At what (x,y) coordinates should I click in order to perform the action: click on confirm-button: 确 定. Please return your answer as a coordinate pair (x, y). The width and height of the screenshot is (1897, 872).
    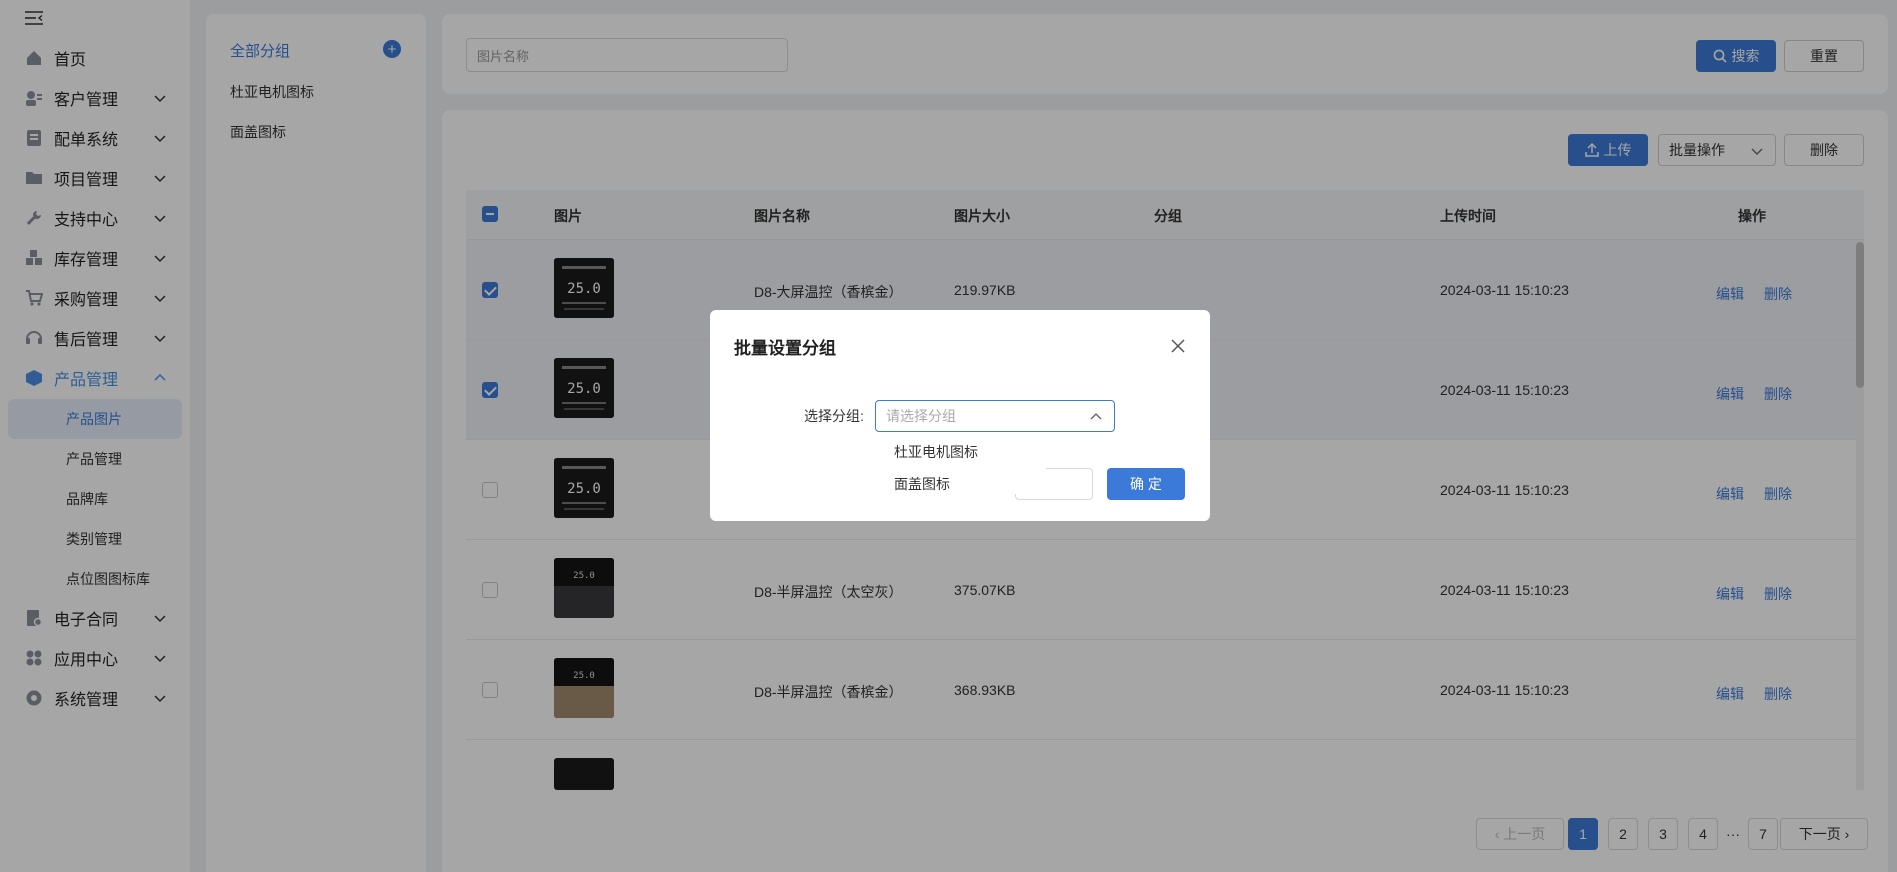
    Looking at the image, I should click on (1146, 484).